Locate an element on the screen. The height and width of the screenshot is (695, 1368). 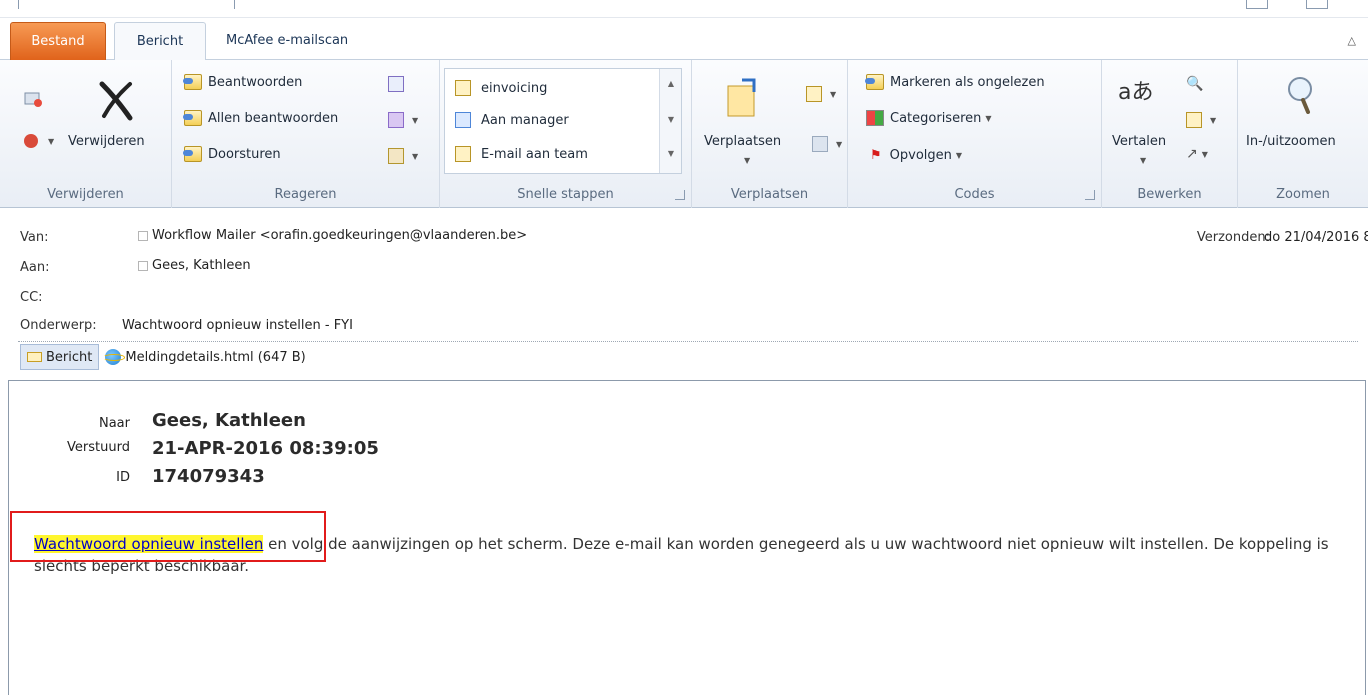
mark-unread-button: Markeren als ongelezen is located at coordinates (955, 82).